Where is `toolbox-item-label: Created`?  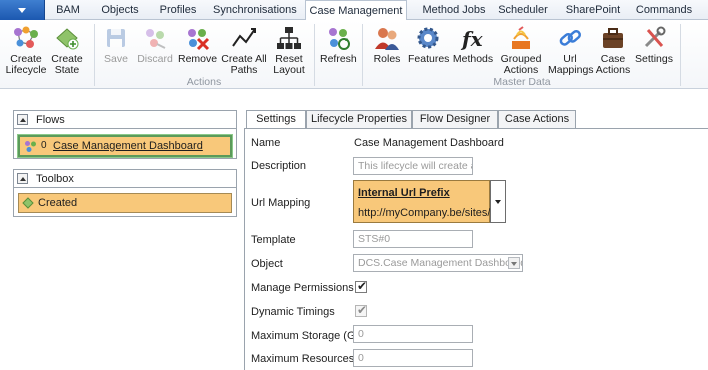
toolbox-item-label: Created is located at coordinates (58, 203).